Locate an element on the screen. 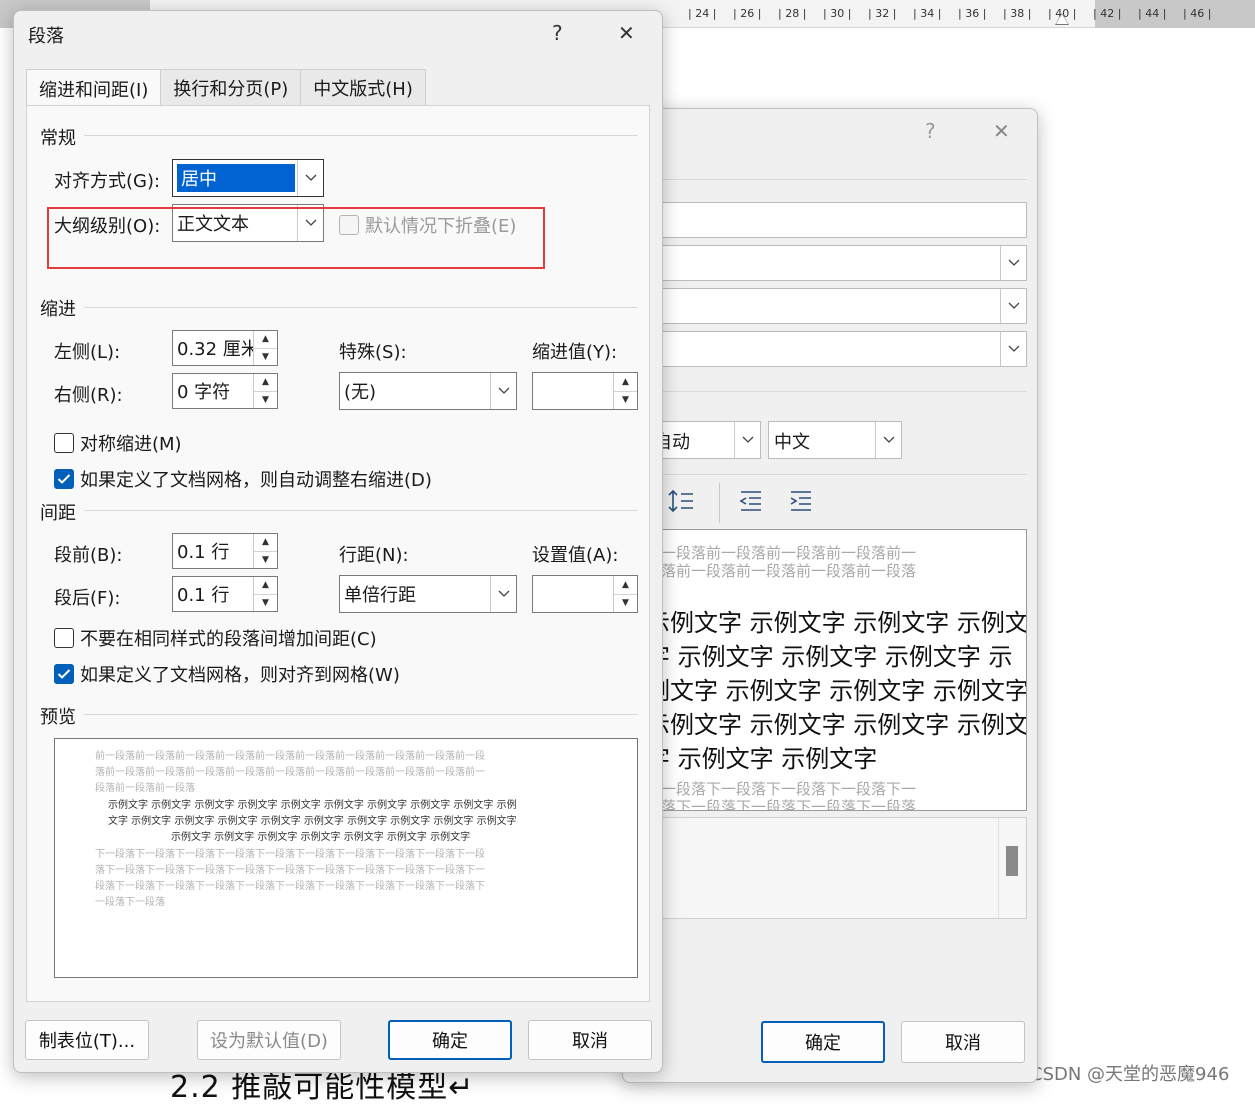 Image resolution: width=1255 pixels, height=1106 pixels. preview-after-text: 下一段落下一段落下一段落下一段落下一 段落下一段落下一段落下一段落下一段落 is located at coordinates (785, 795).